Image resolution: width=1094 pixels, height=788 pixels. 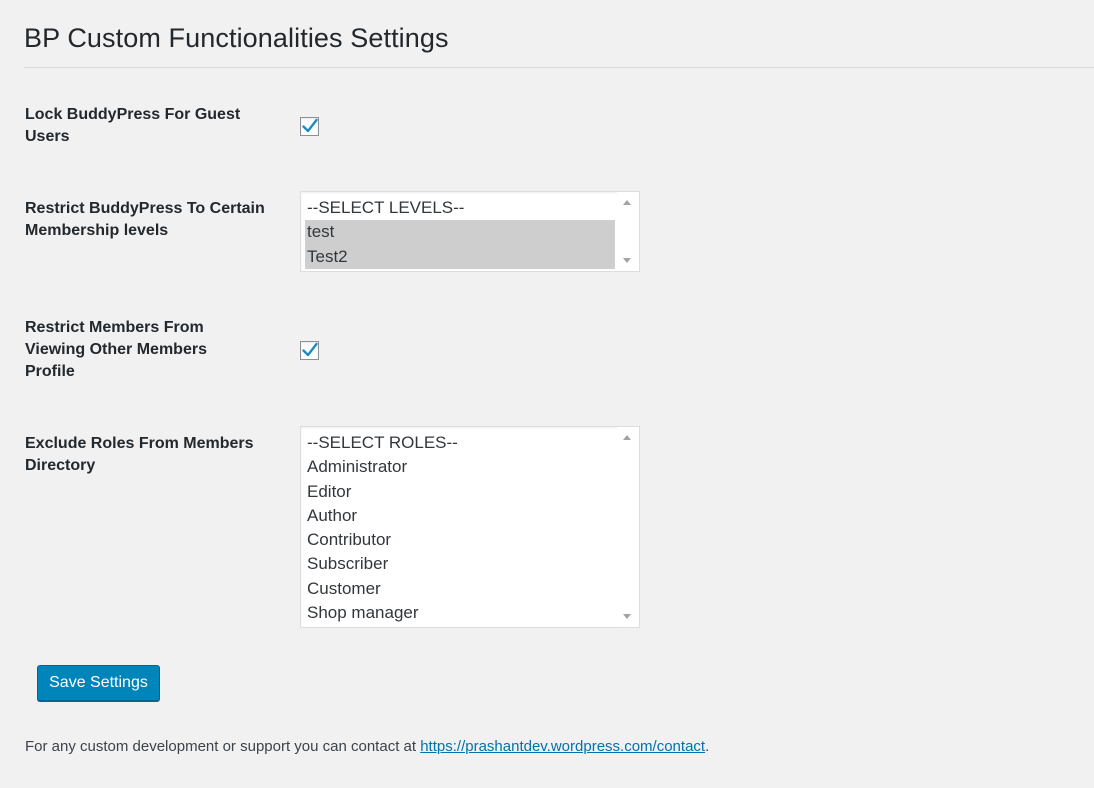 I want to click on select-option-author: Author, so click(x=460, y=516).